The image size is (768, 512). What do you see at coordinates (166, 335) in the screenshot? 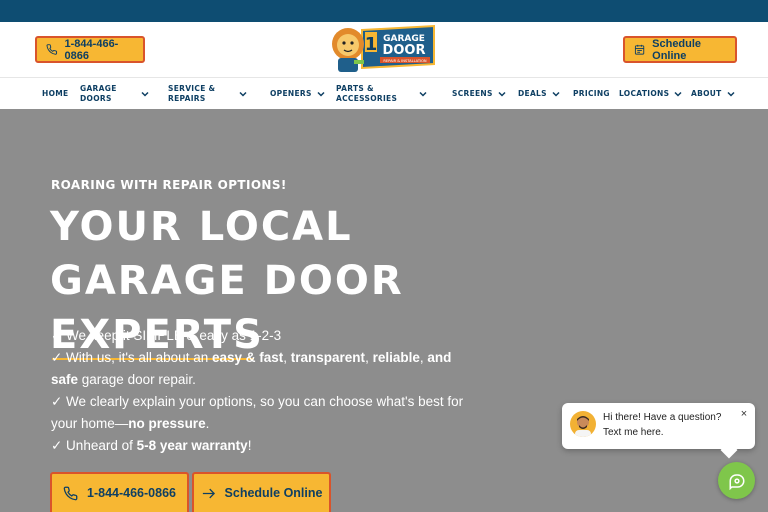
I see `bullet-item: ✓ We keep it SIMPLE & easy as 1-2-3` at bounding box center [166, 335].